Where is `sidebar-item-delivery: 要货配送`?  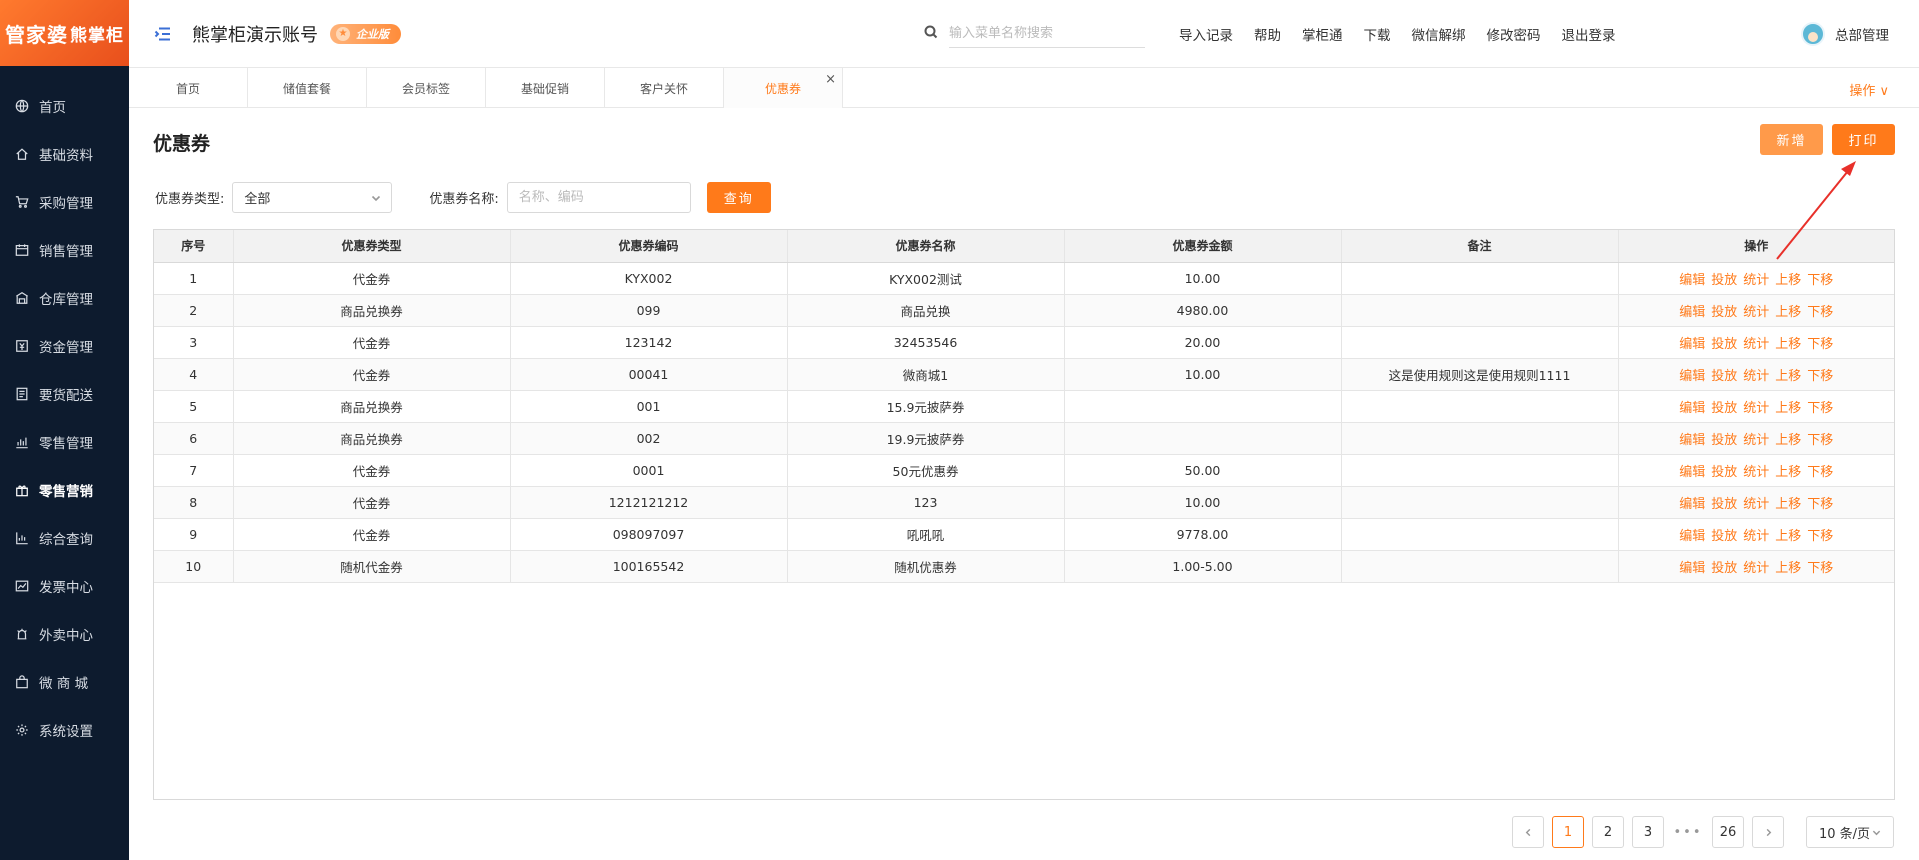 sidebar-item-delivery: 要货配送 is located at coordinates (64, 394).